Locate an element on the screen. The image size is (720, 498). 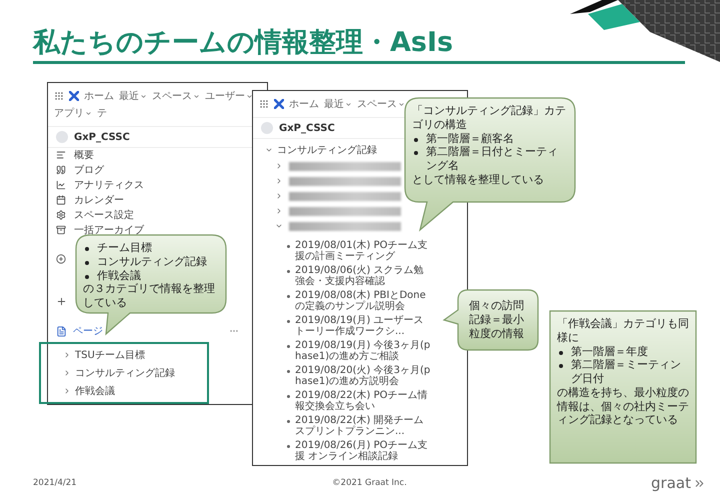
sidebar-item: アナリティクス is located at coordinates (98, 185).